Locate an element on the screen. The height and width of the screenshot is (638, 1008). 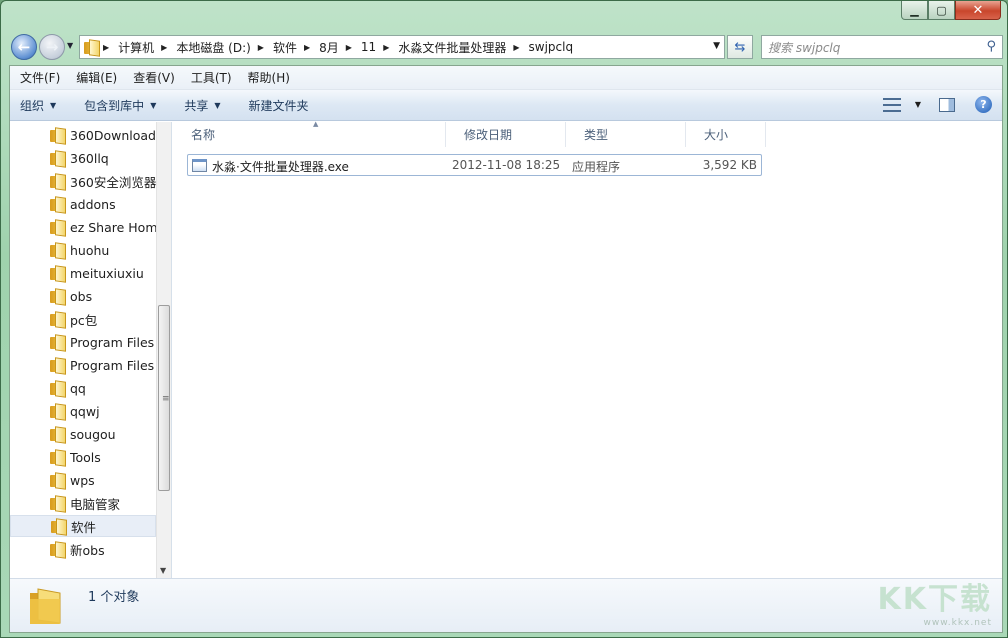
search-icon: ⚲ is located at coordinates (991, 46).